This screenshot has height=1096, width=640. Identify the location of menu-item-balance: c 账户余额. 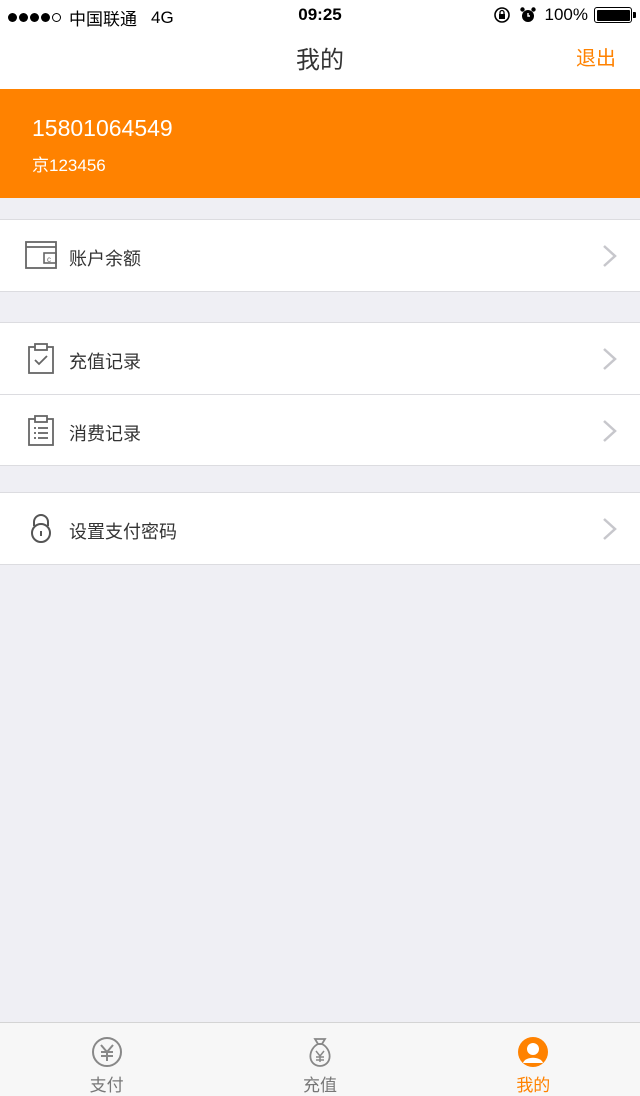
(320, 255).